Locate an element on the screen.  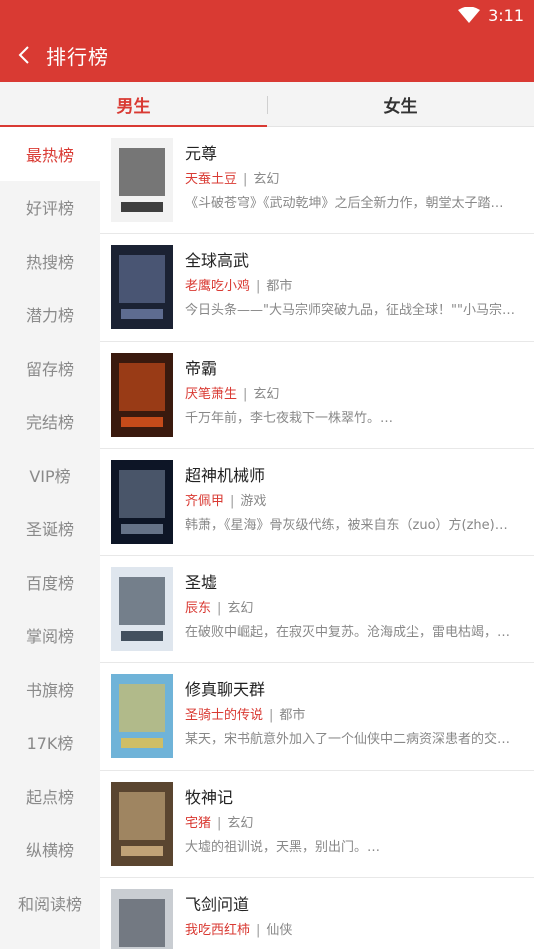
sidebar-item-5: 完结榜 is located at coordinates (50, 422).